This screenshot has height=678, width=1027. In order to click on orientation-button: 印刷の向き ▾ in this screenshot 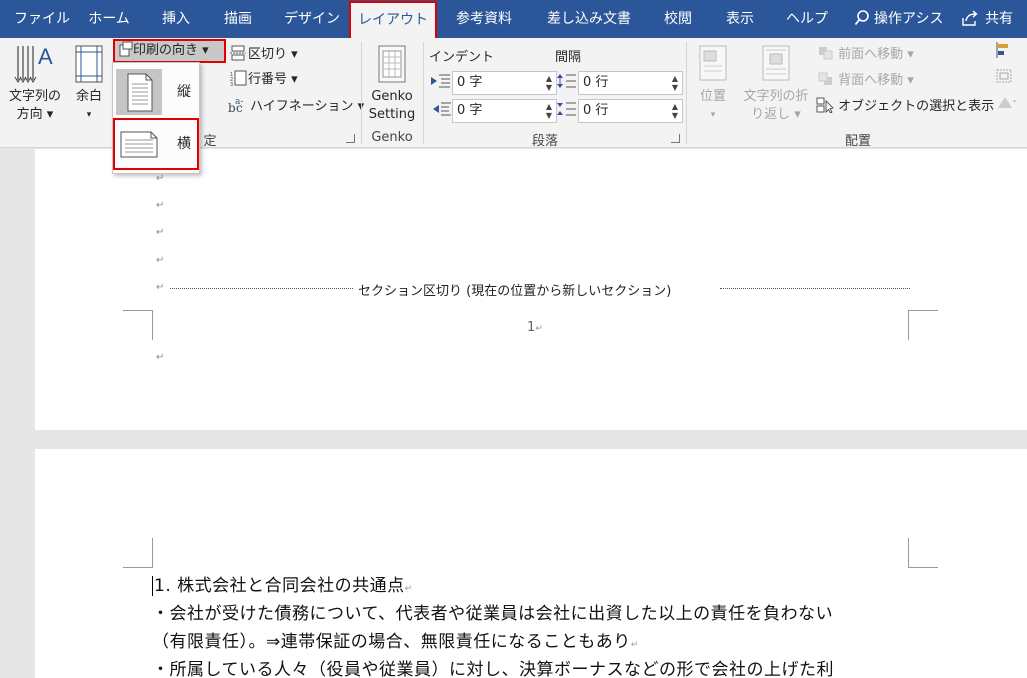, I will do `click(169, 51)`.